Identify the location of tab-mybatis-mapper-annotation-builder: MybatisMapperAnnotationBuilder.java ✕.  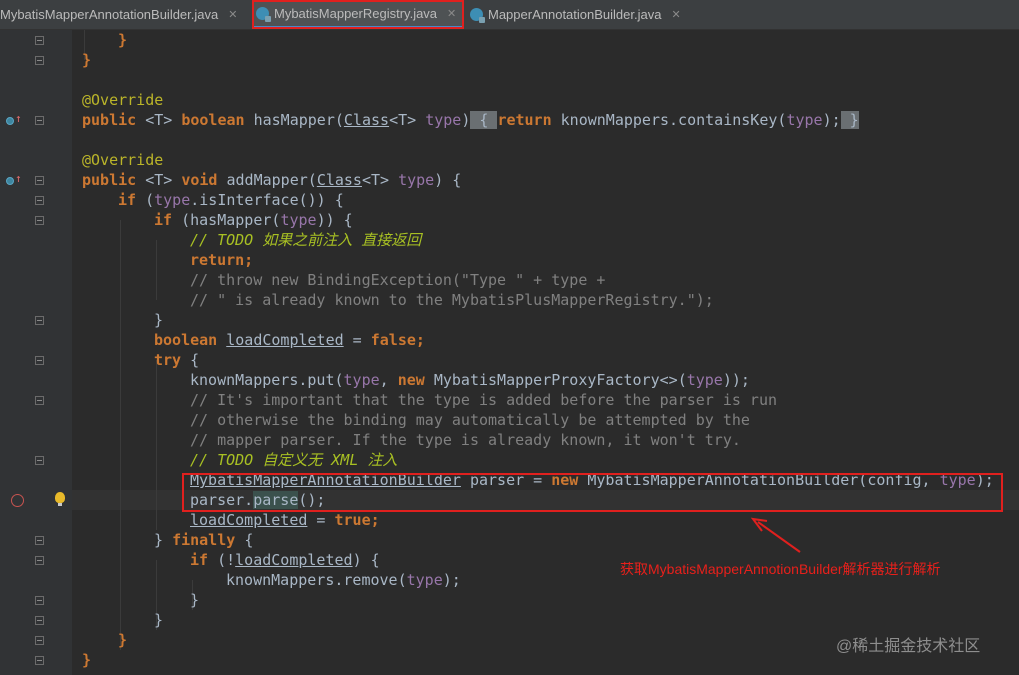
(123, 14).